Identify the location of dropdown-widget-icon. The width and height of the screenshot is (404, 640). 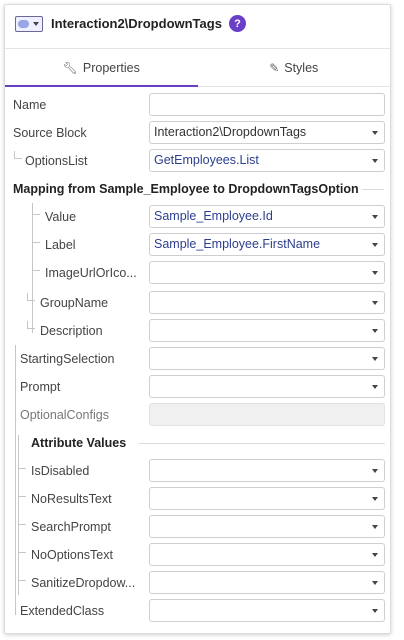
(29, 23).